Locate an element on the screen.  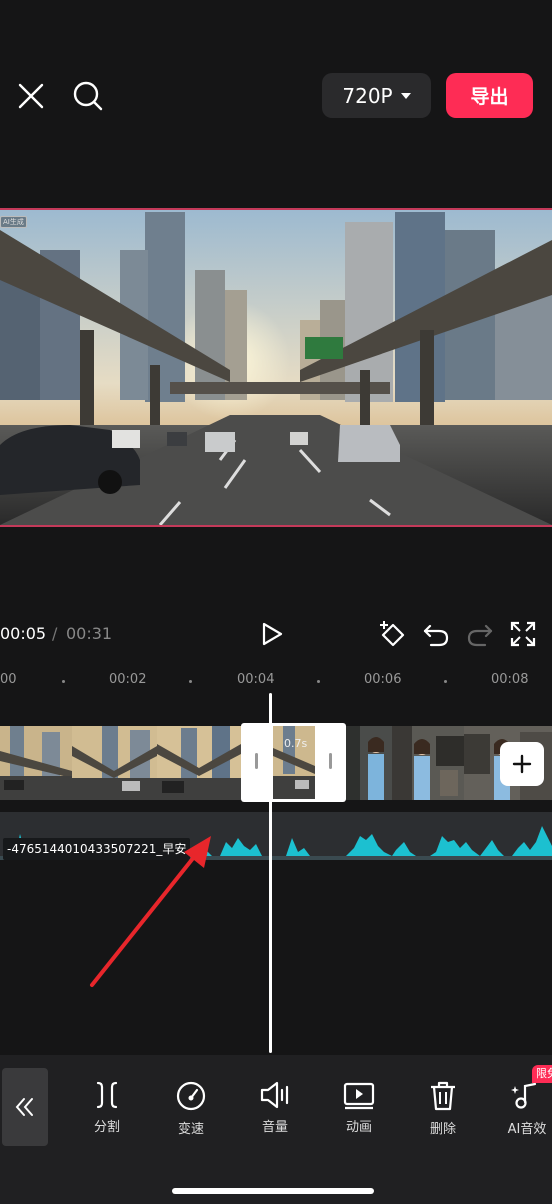
ruler-label: 00:04 is located at coordinates (256, 679).